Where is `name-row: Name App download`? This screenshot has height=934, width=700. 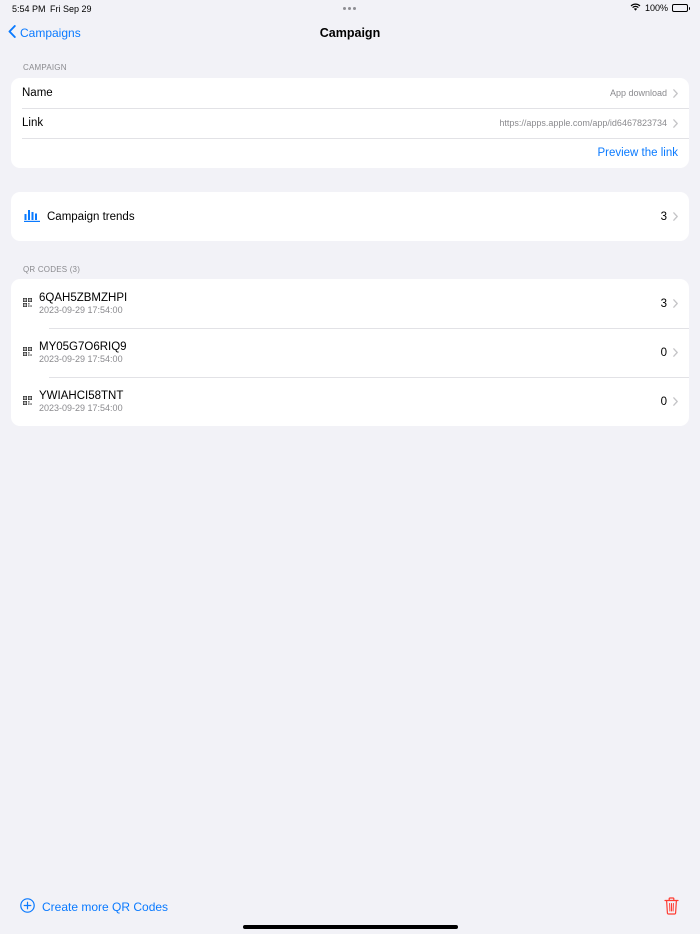 name-row: Name App download is located at coordinates (350, 93).